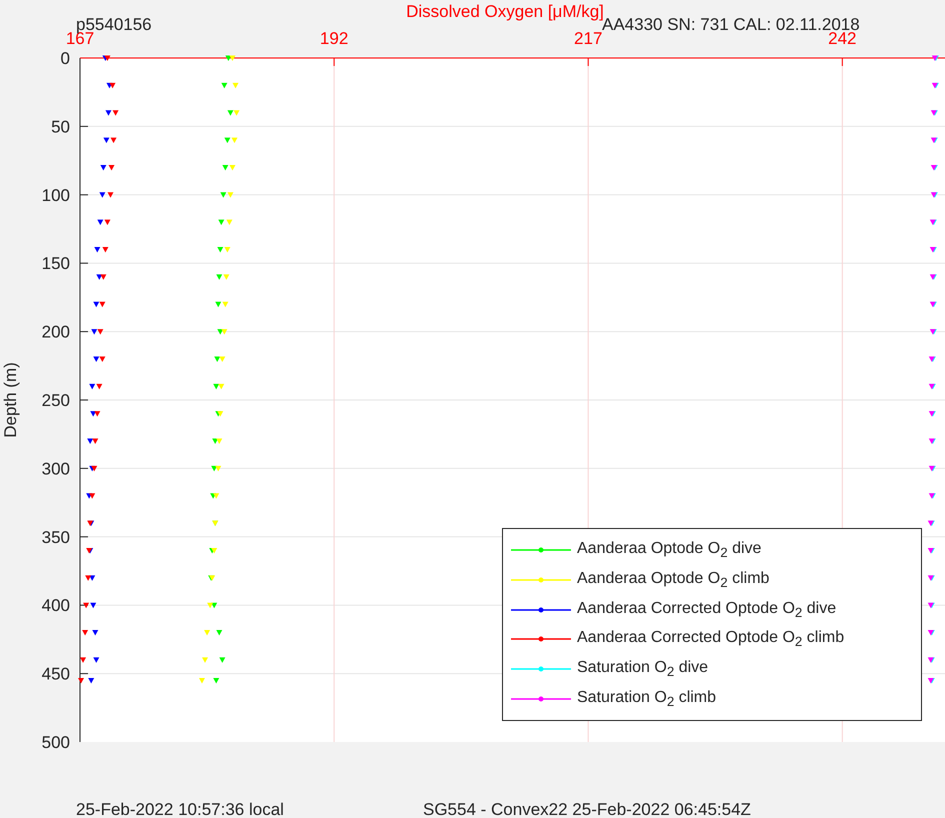  Describe the element at coordinates (180, 809) in the screenshot. I see `timestamp-label: 25-Feb-2022 10:57:36 local` at that location.